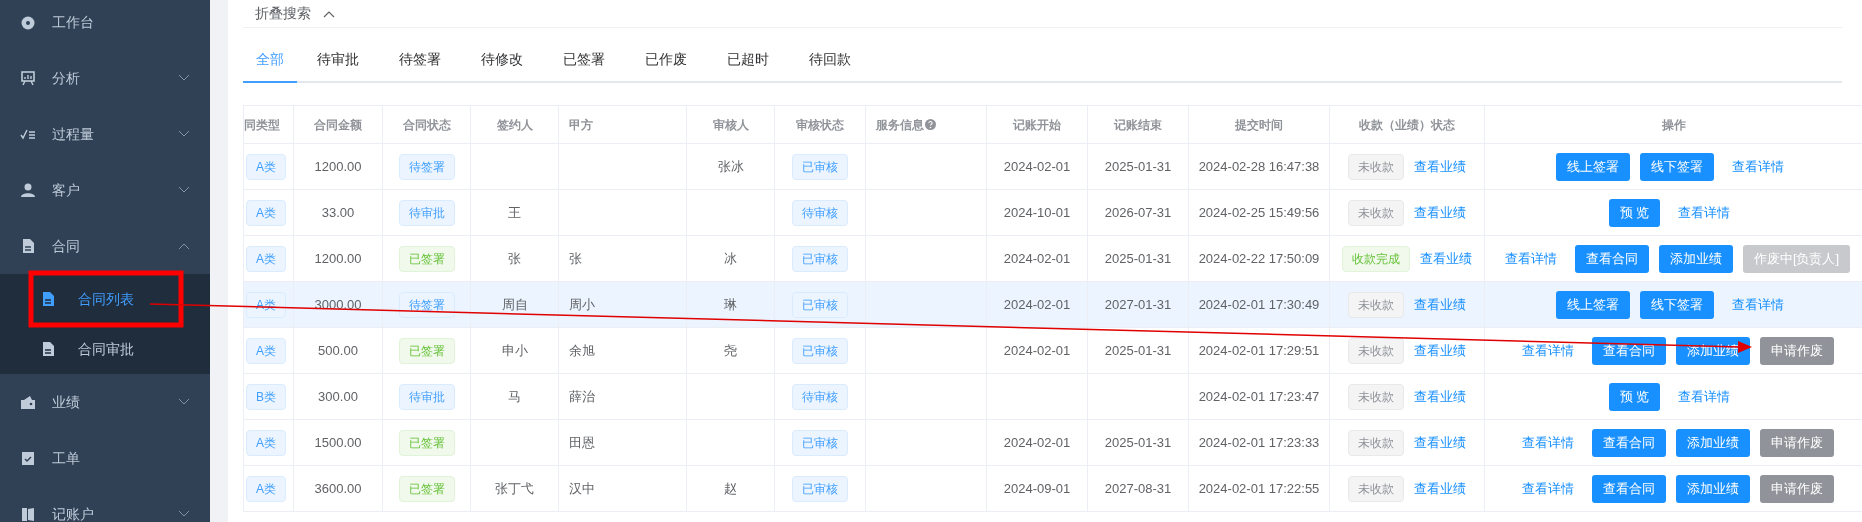 The height and width of the screenshot is (522, 1862). I want to click on help-icon, so click(930, 124).